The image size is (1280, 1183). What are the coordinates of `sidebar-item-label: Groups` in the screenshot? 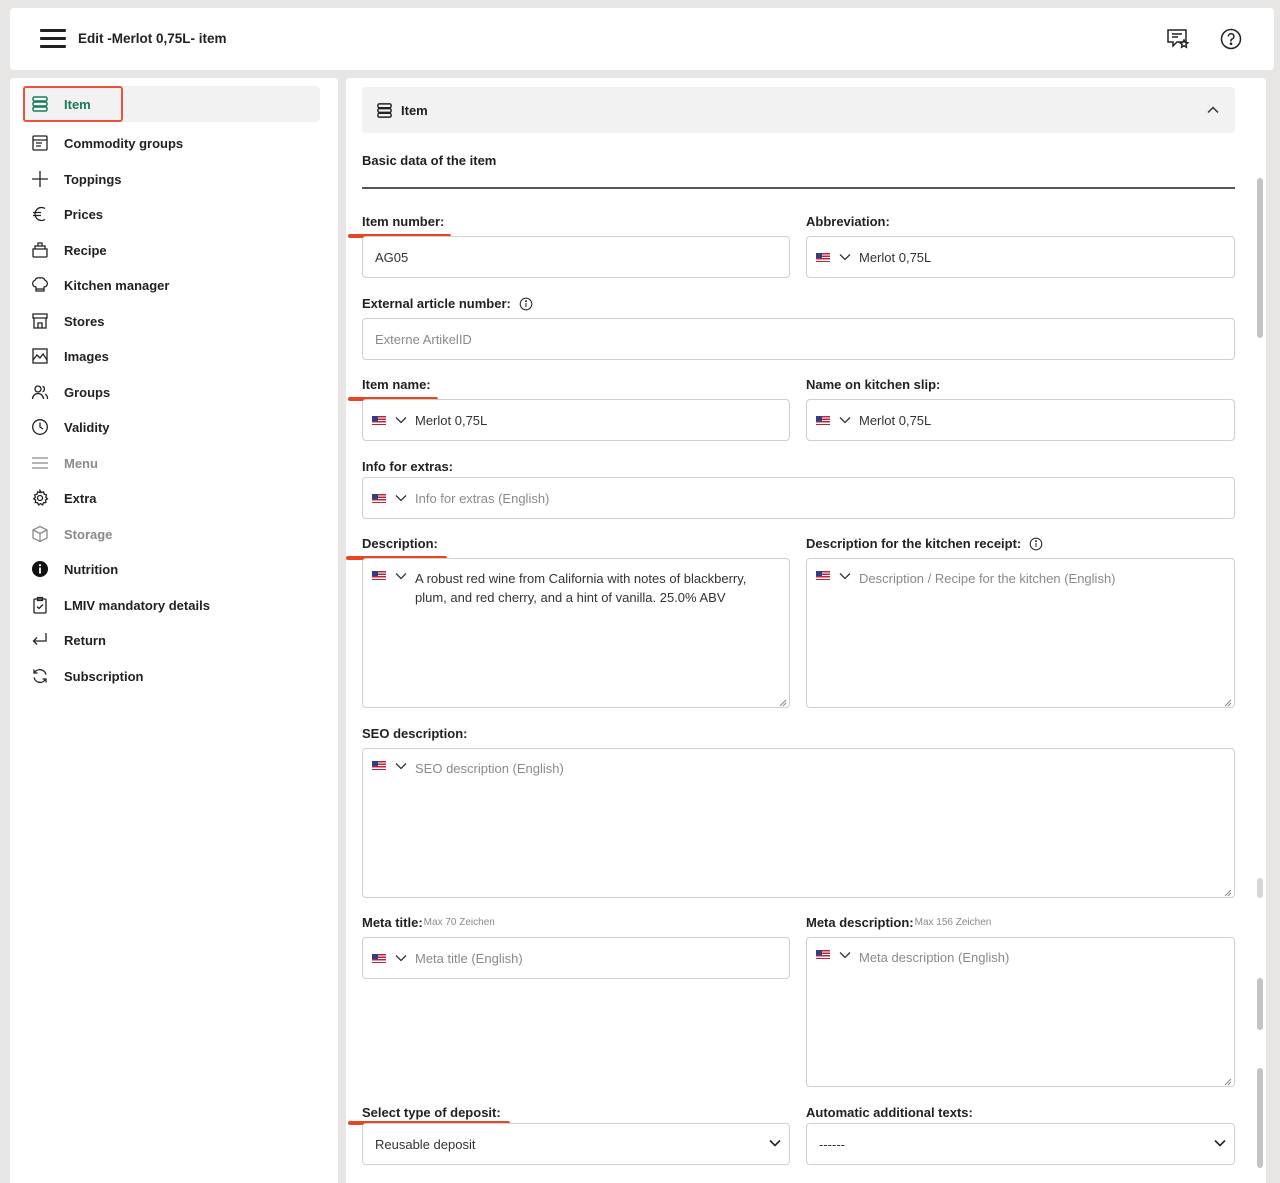 It's located at (87, 392).